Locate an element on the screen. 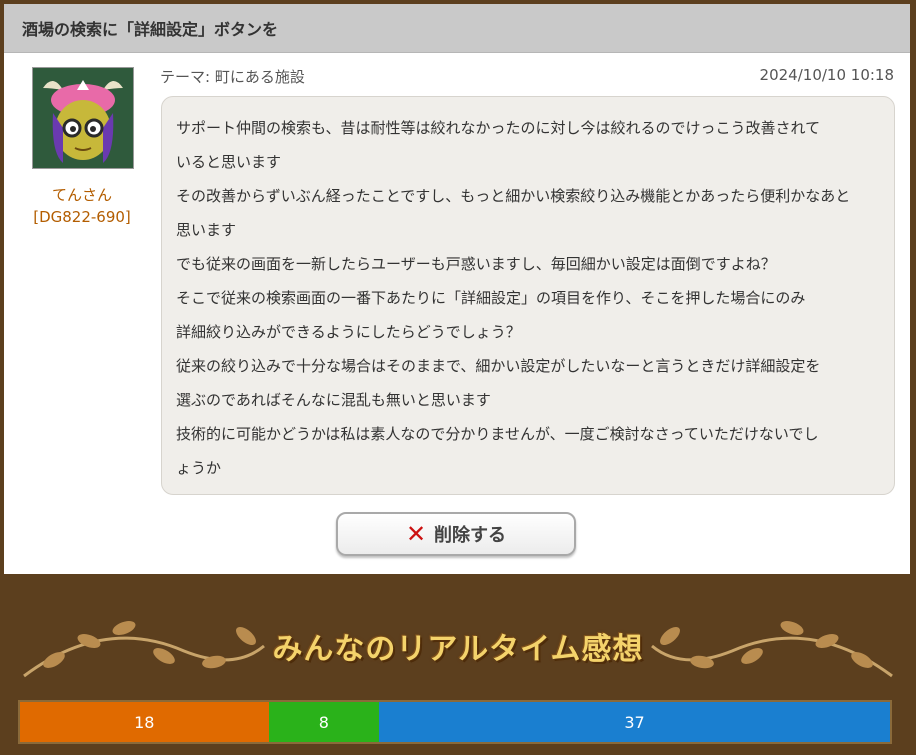 The width and height of the screenshot is (916, 755). body-line: いると思います is located at coordinates (229, 162).